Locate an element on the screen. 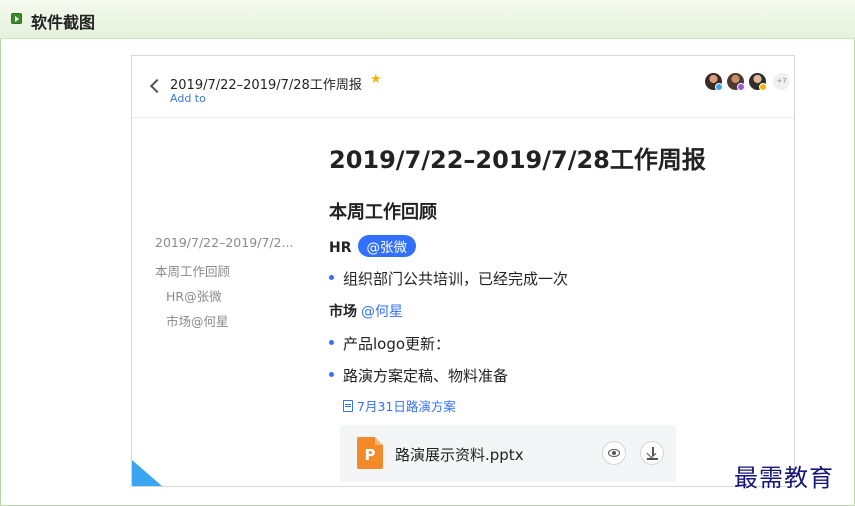 This screenshot has height=506, width=855. bullet-item: 产品logo更新： is located at coordinates (389, 343).